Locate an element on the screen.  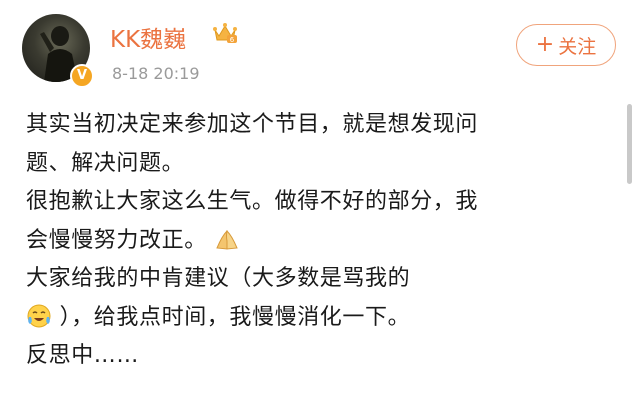
post-line-text: ），给我点时间，我慢慢消化一下。 is located at coordinates (235, 317).